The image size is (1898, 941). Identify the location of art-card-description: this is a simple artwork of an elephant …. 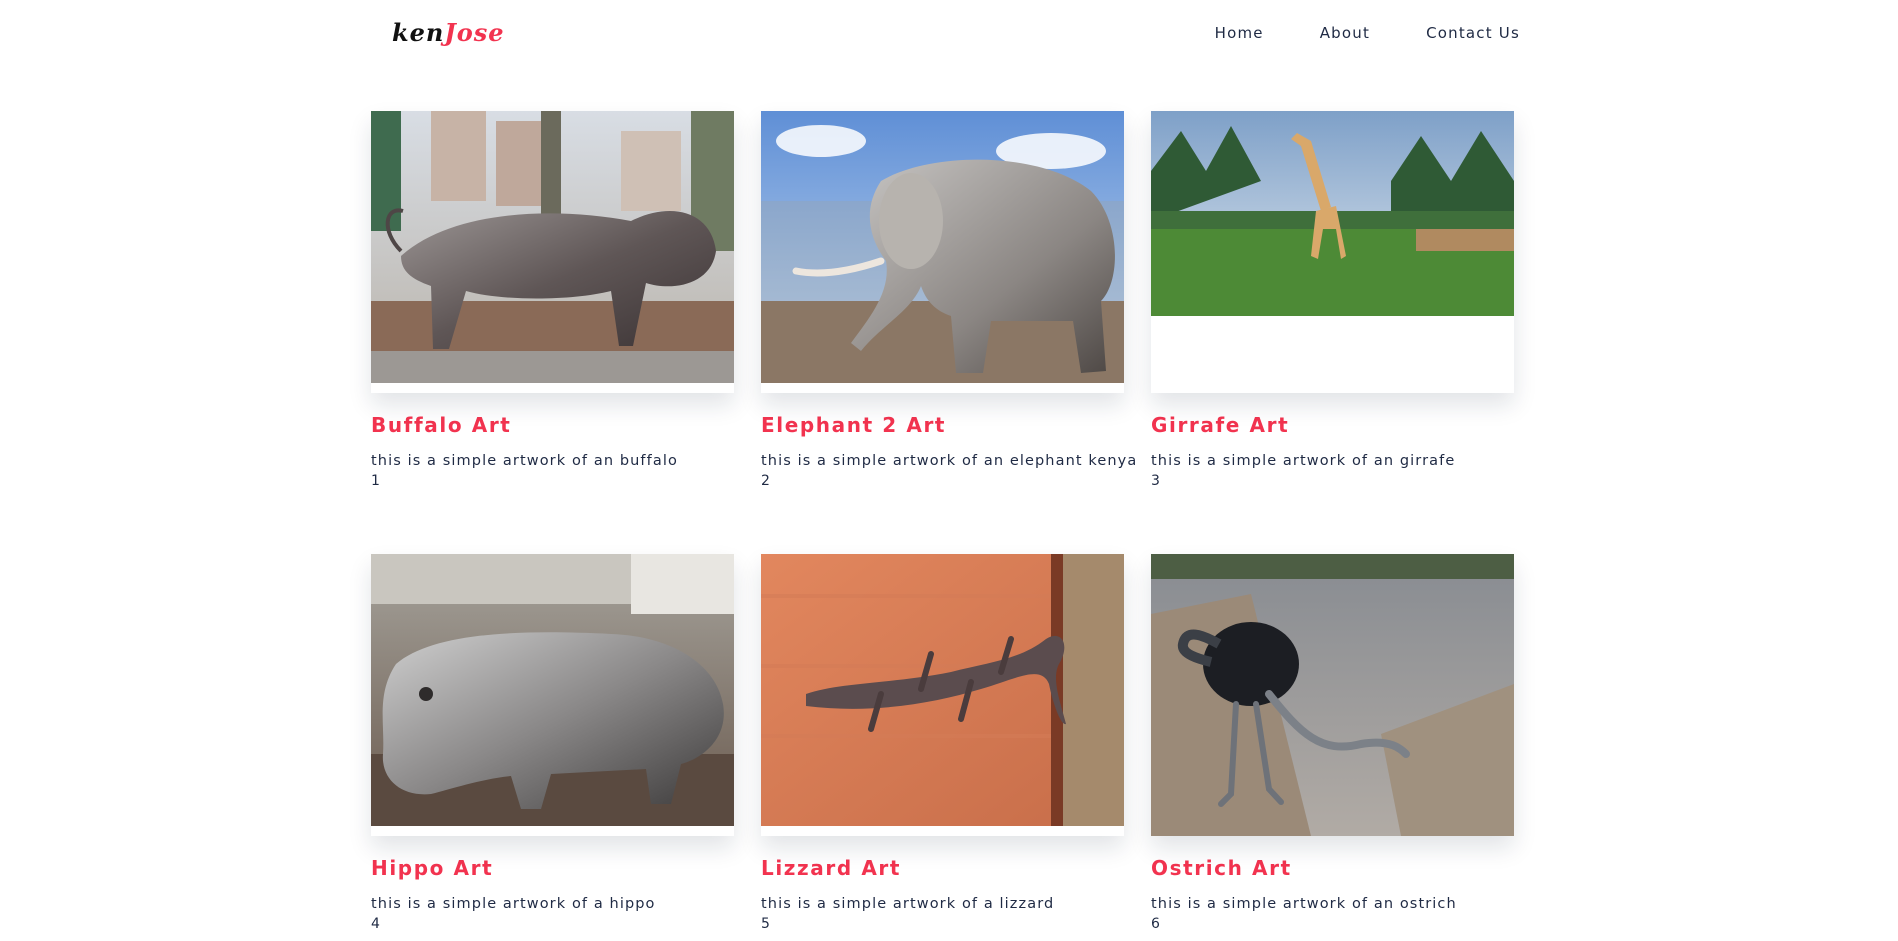
(949, 461).